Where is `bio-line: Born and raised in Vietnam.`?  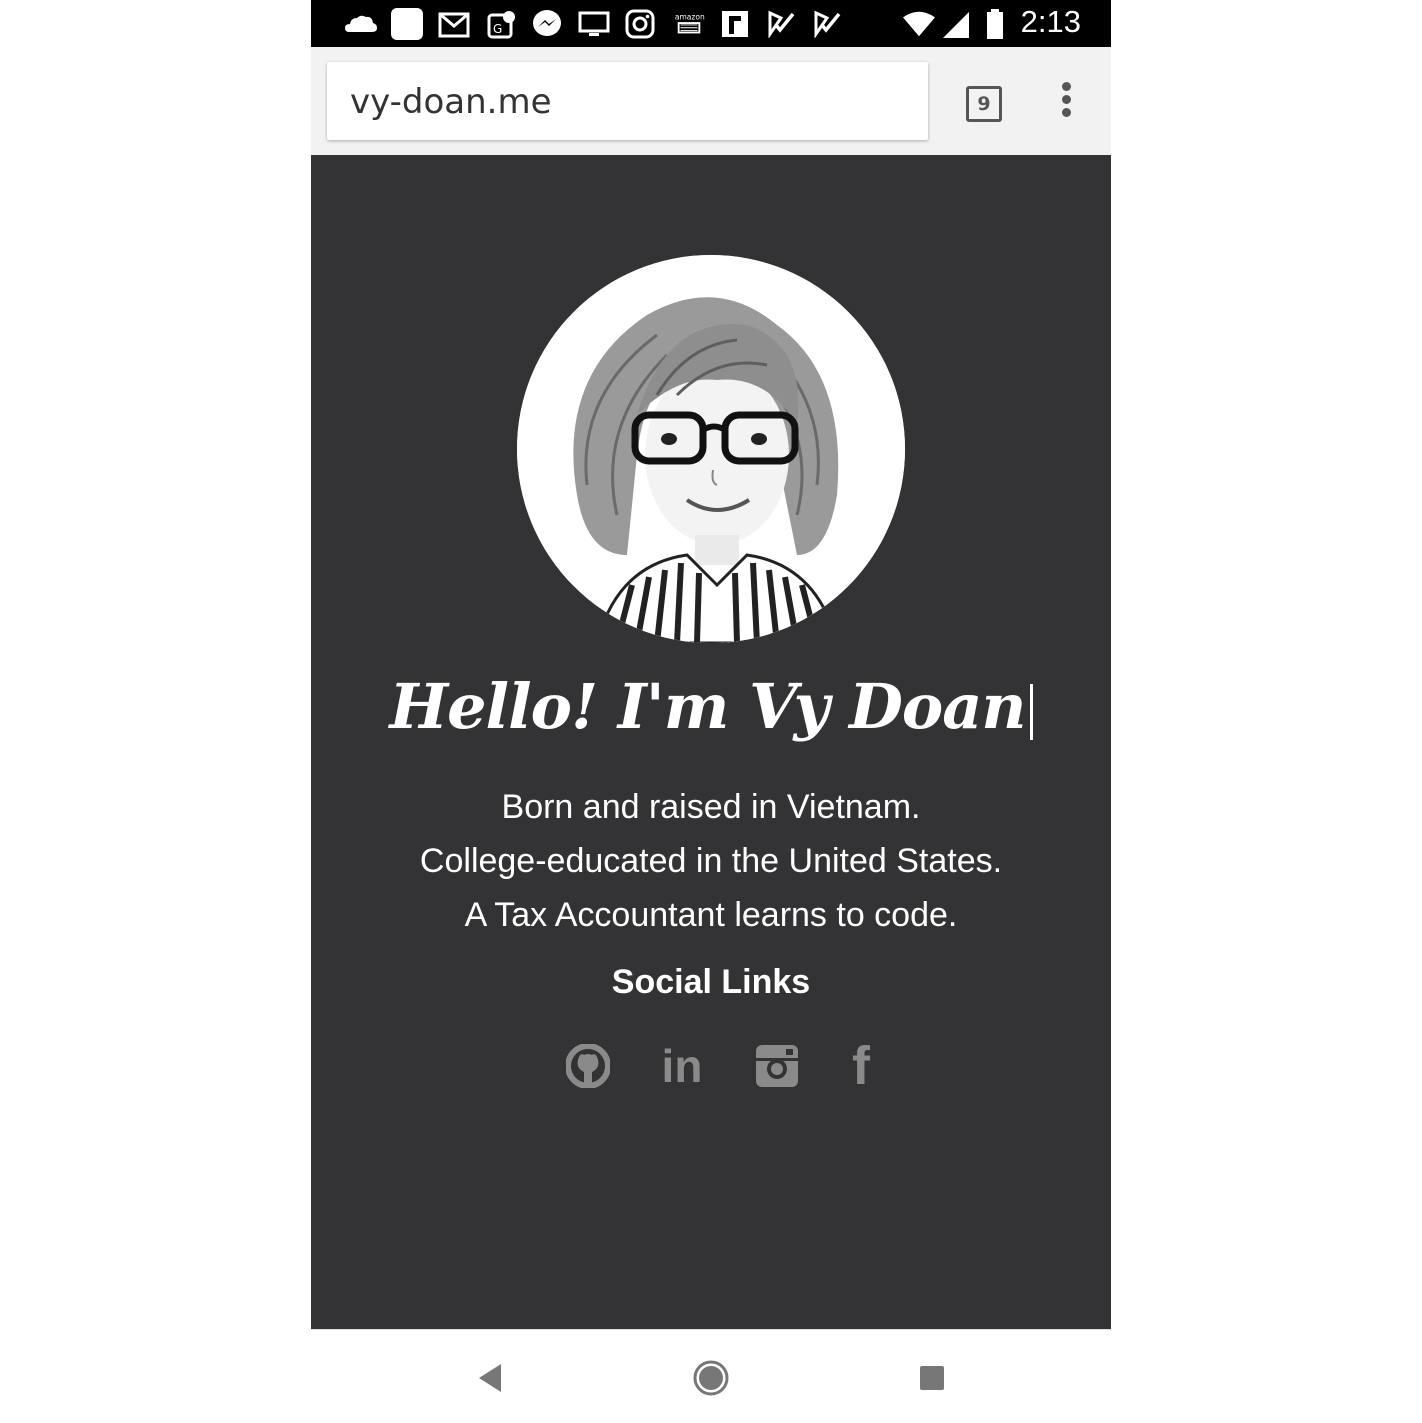 bio-line: Born and raised in Vietnam. is located at coordinates (711, 807).